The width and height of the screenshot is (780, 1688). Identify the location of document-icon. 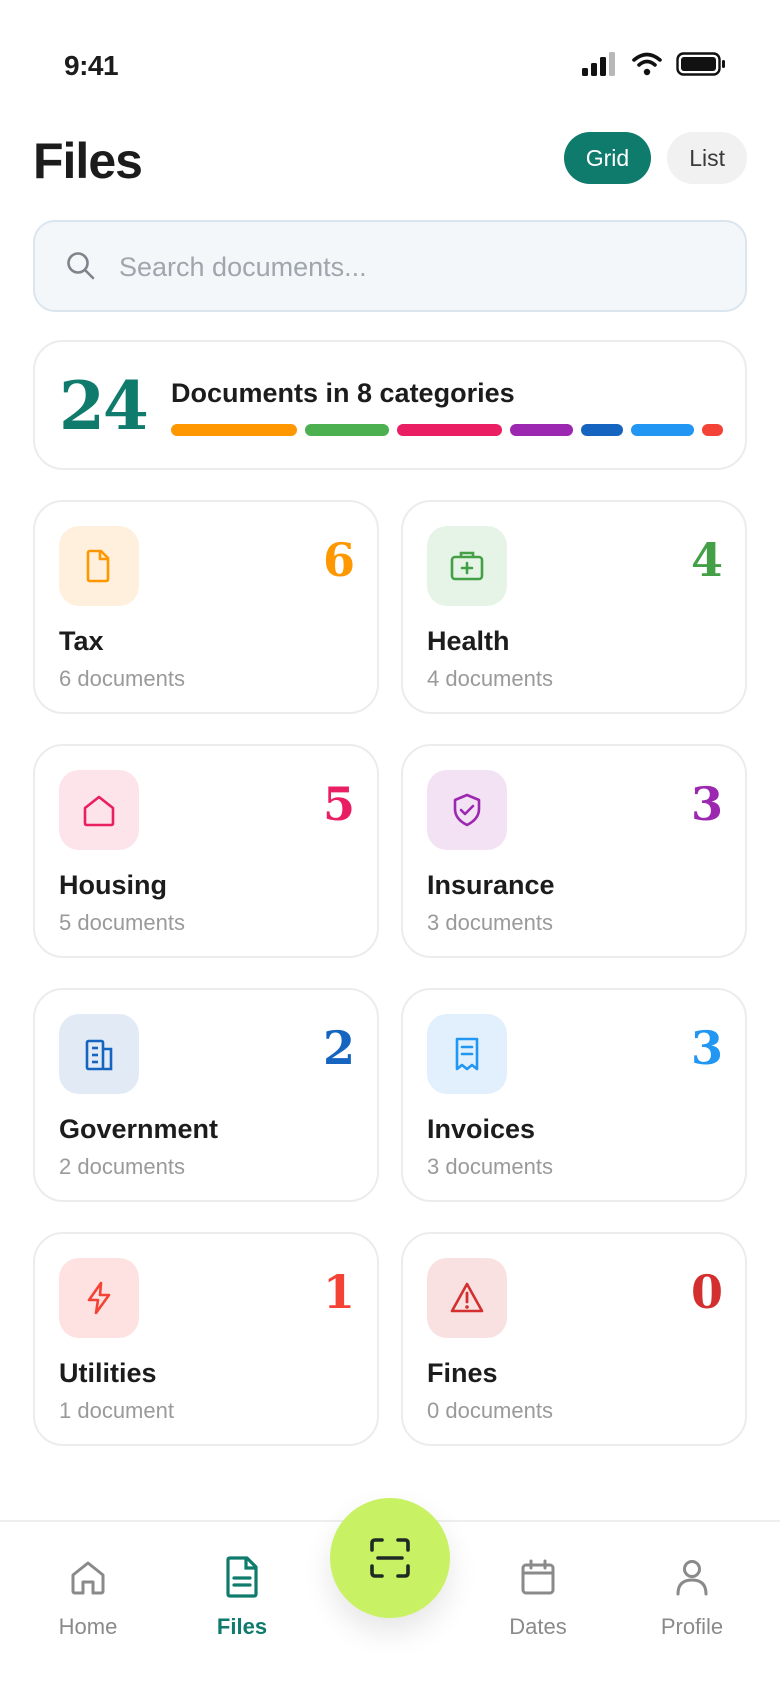
(98, 566).